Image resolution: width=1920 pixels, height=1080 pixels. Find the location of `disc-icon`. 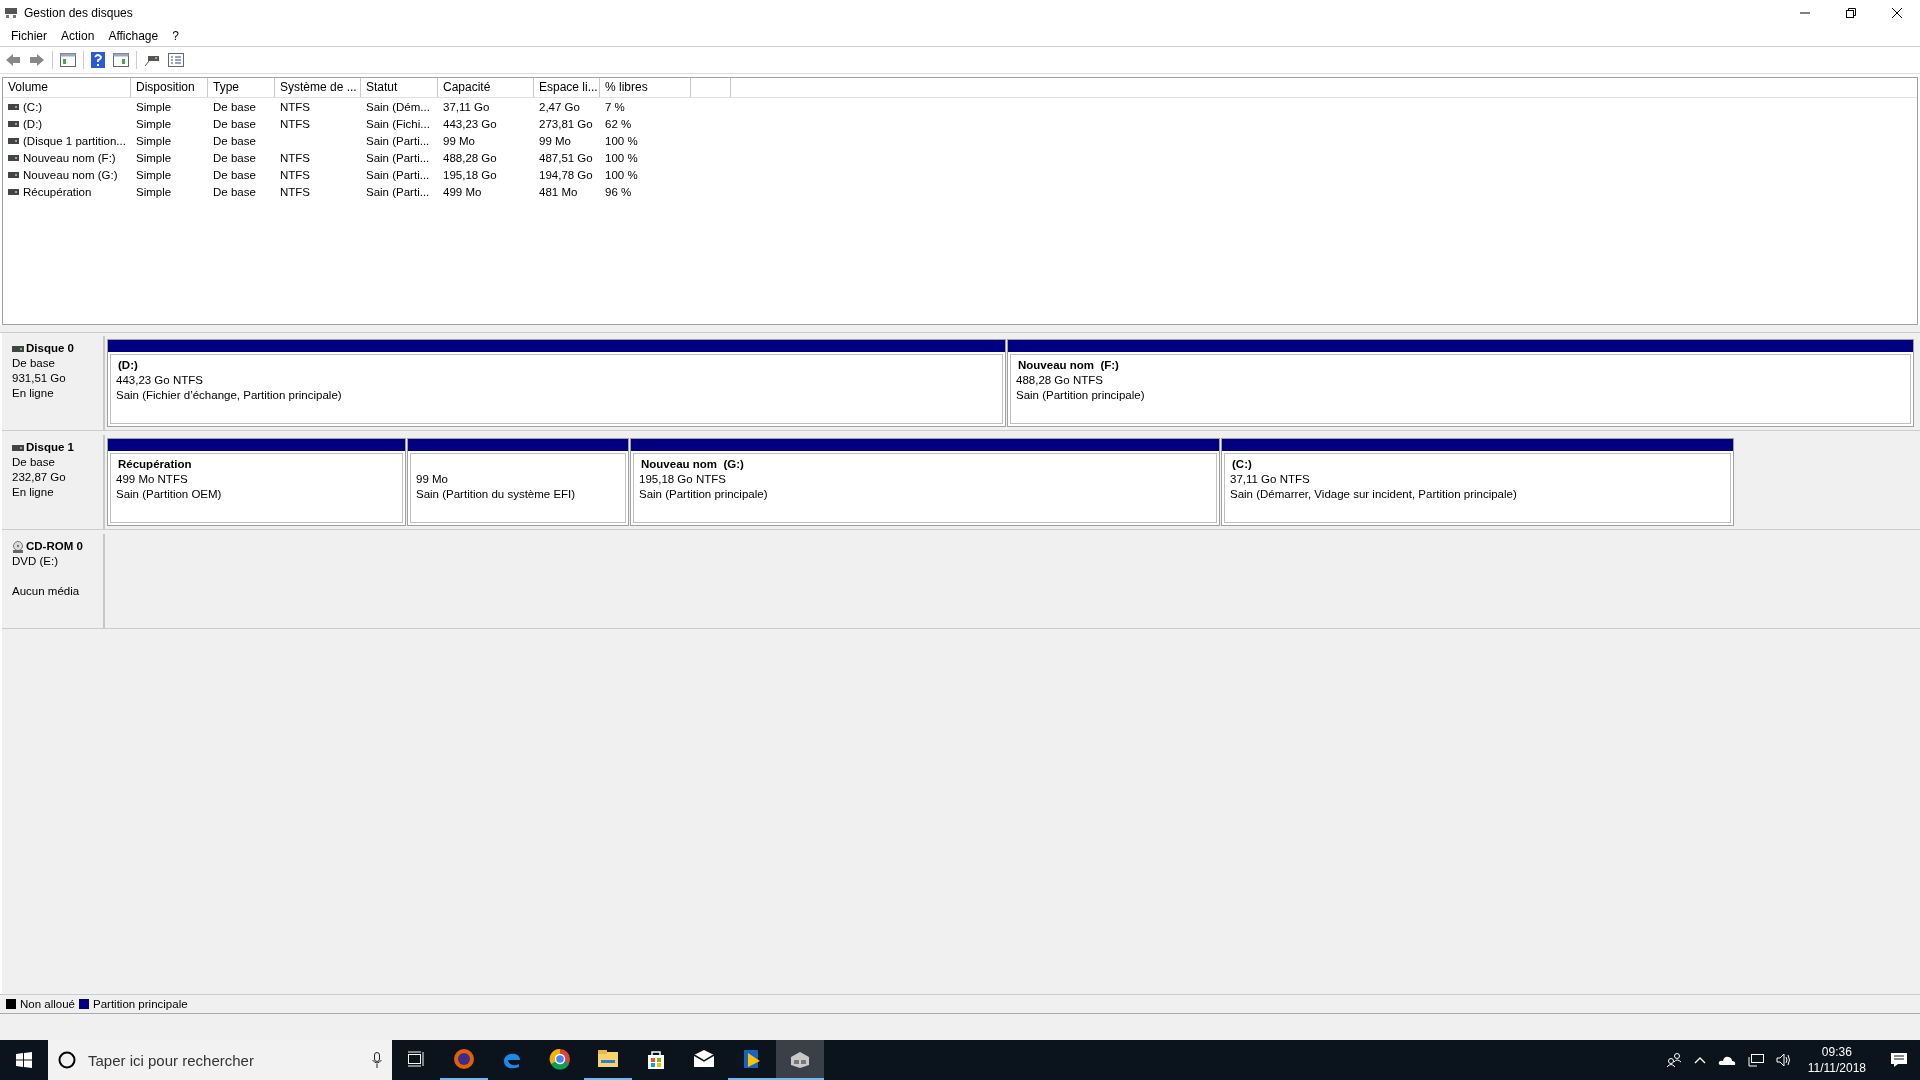

disc-icon is located at coordinates (18, 546).